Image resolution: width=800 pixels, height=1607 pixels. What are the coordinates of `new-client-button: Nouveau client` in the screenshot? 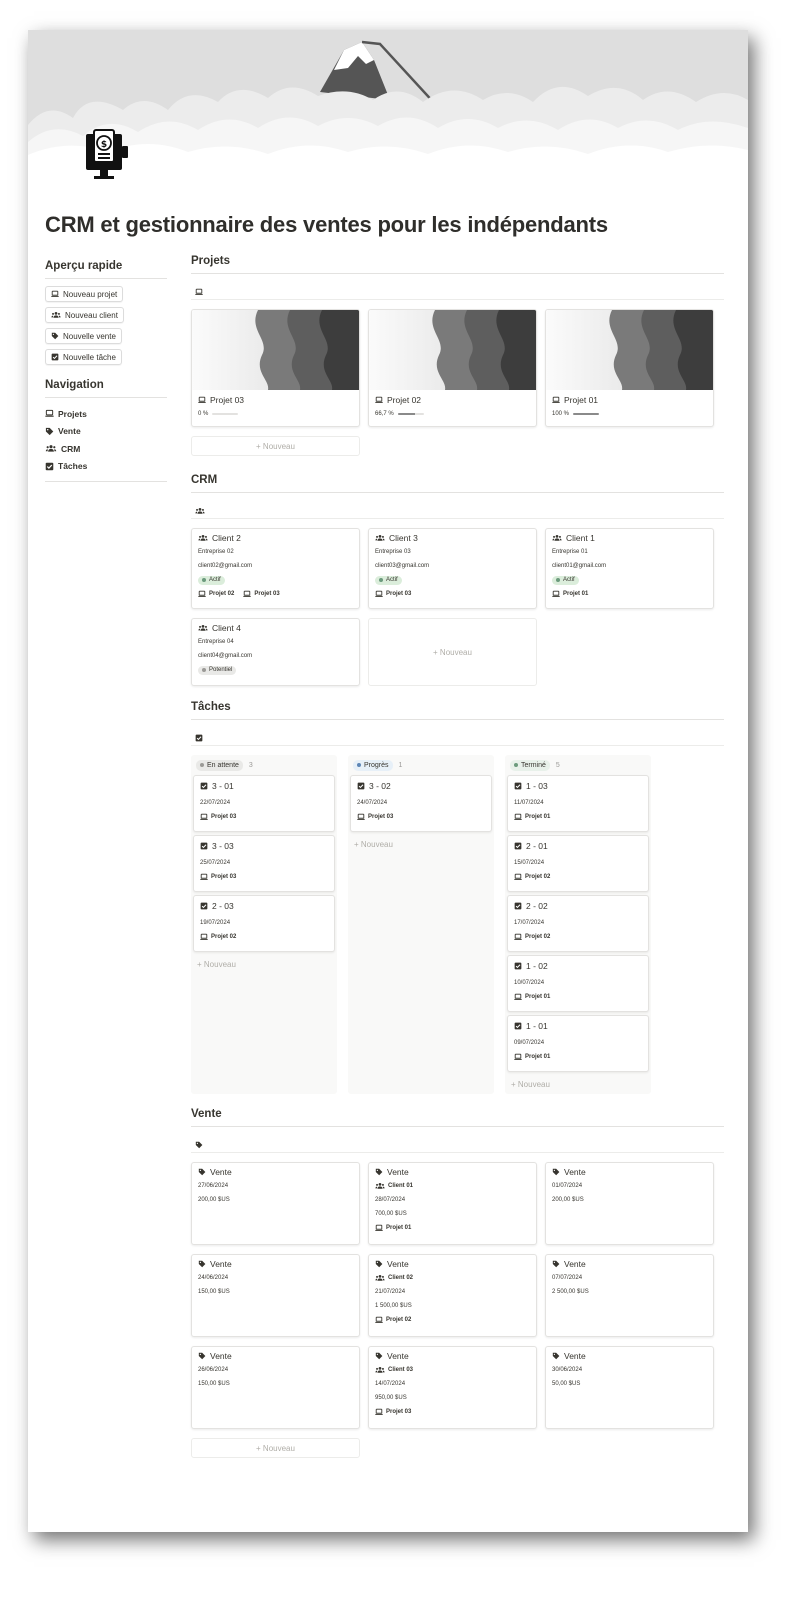 It's located at (84, 315).